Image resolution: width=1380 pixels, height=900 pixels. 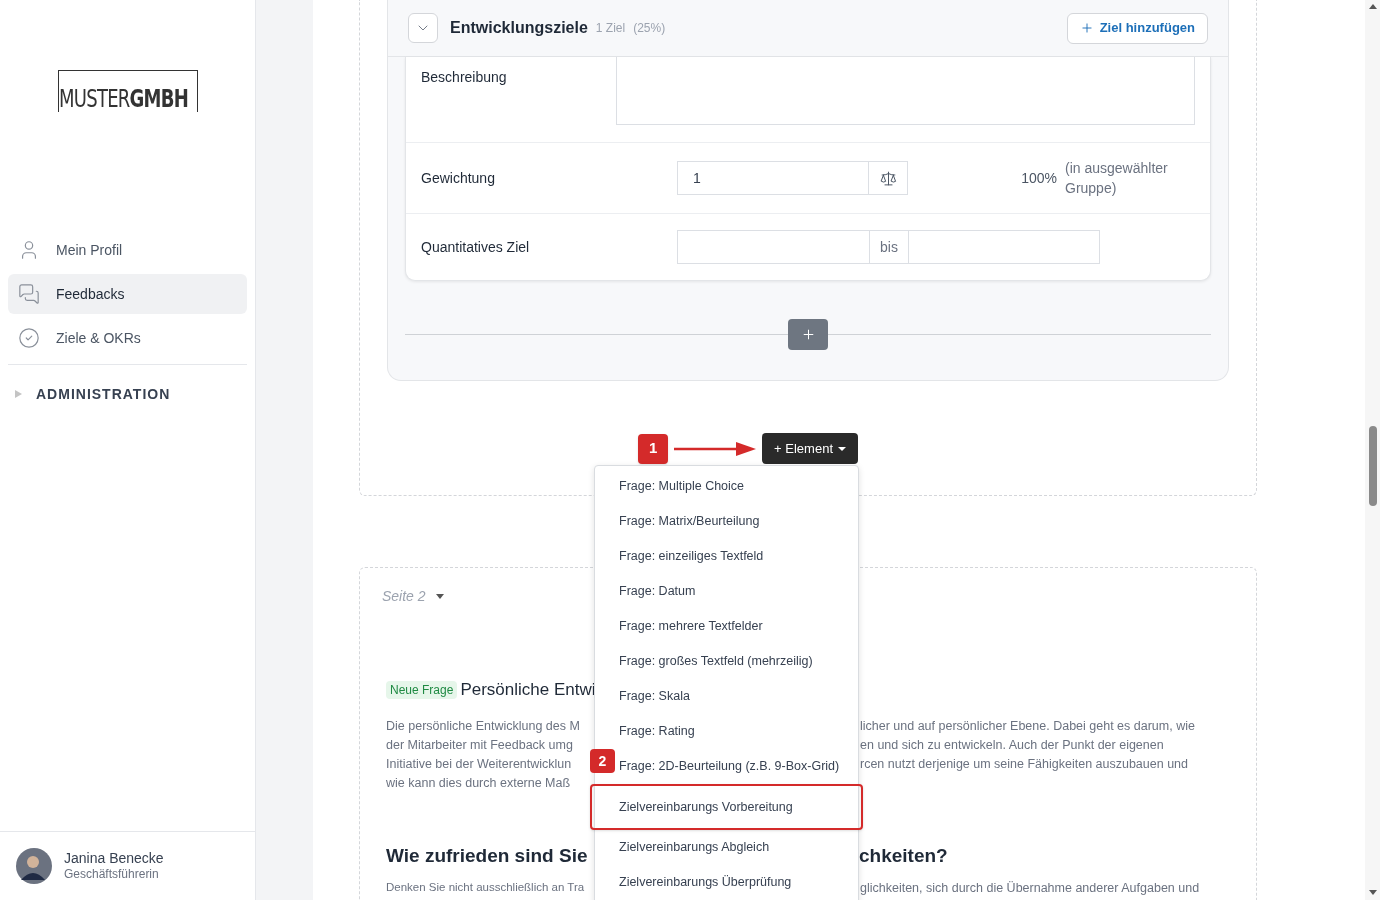 What do you see at coordinates (737, 591) in the screenshot?
I see `menu-item: Frage: Datum` at bounding box center [737, 591].